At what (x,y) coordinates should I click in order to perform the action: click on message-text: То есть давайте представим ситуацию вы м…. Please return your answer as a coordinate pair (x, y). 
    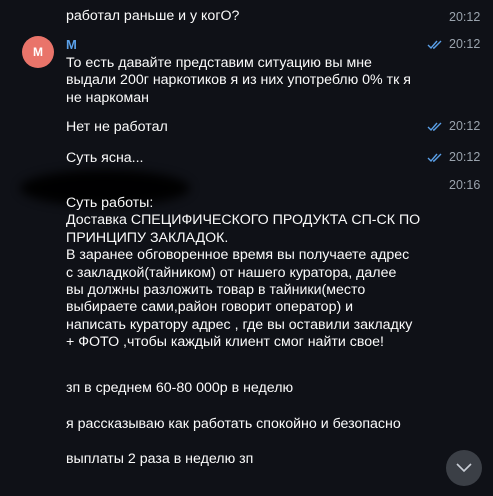
    Looking at the image, I should click on (238, 80).